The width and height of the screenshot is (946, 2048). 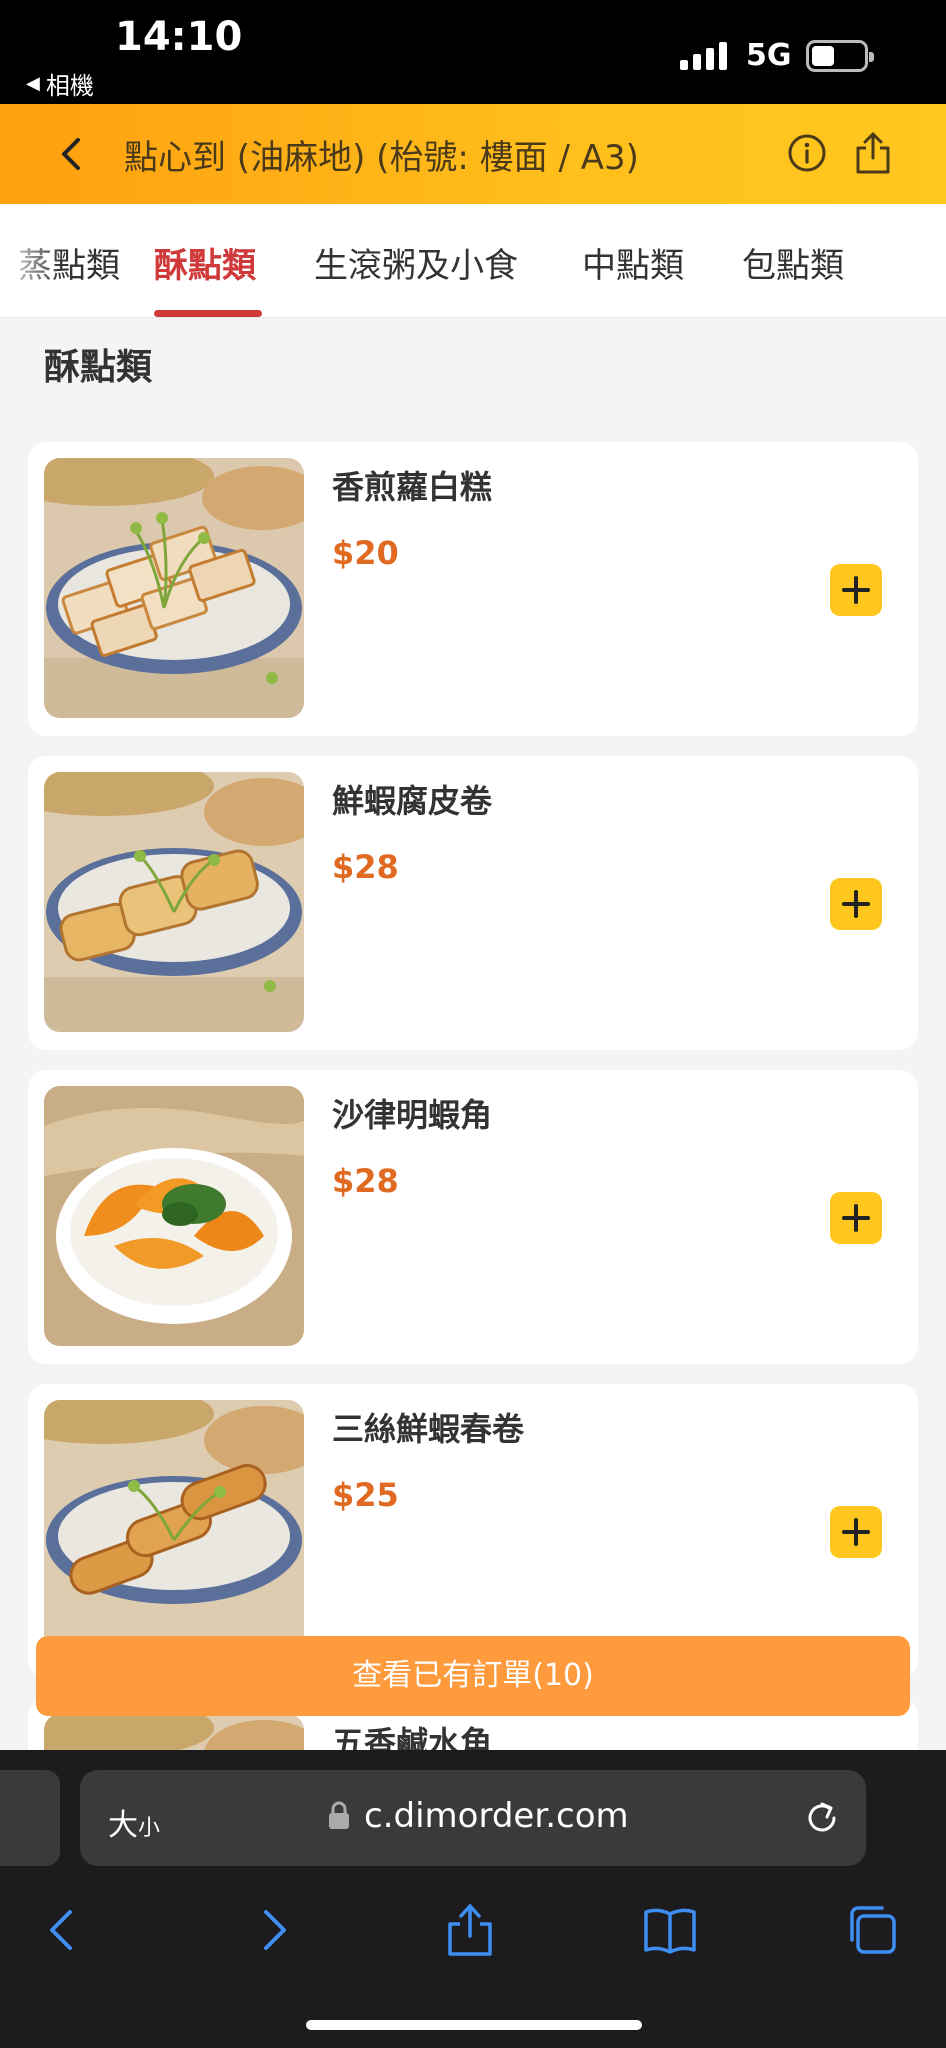 I want to click on turnip-cake-photo, so click(x=174, y=588).